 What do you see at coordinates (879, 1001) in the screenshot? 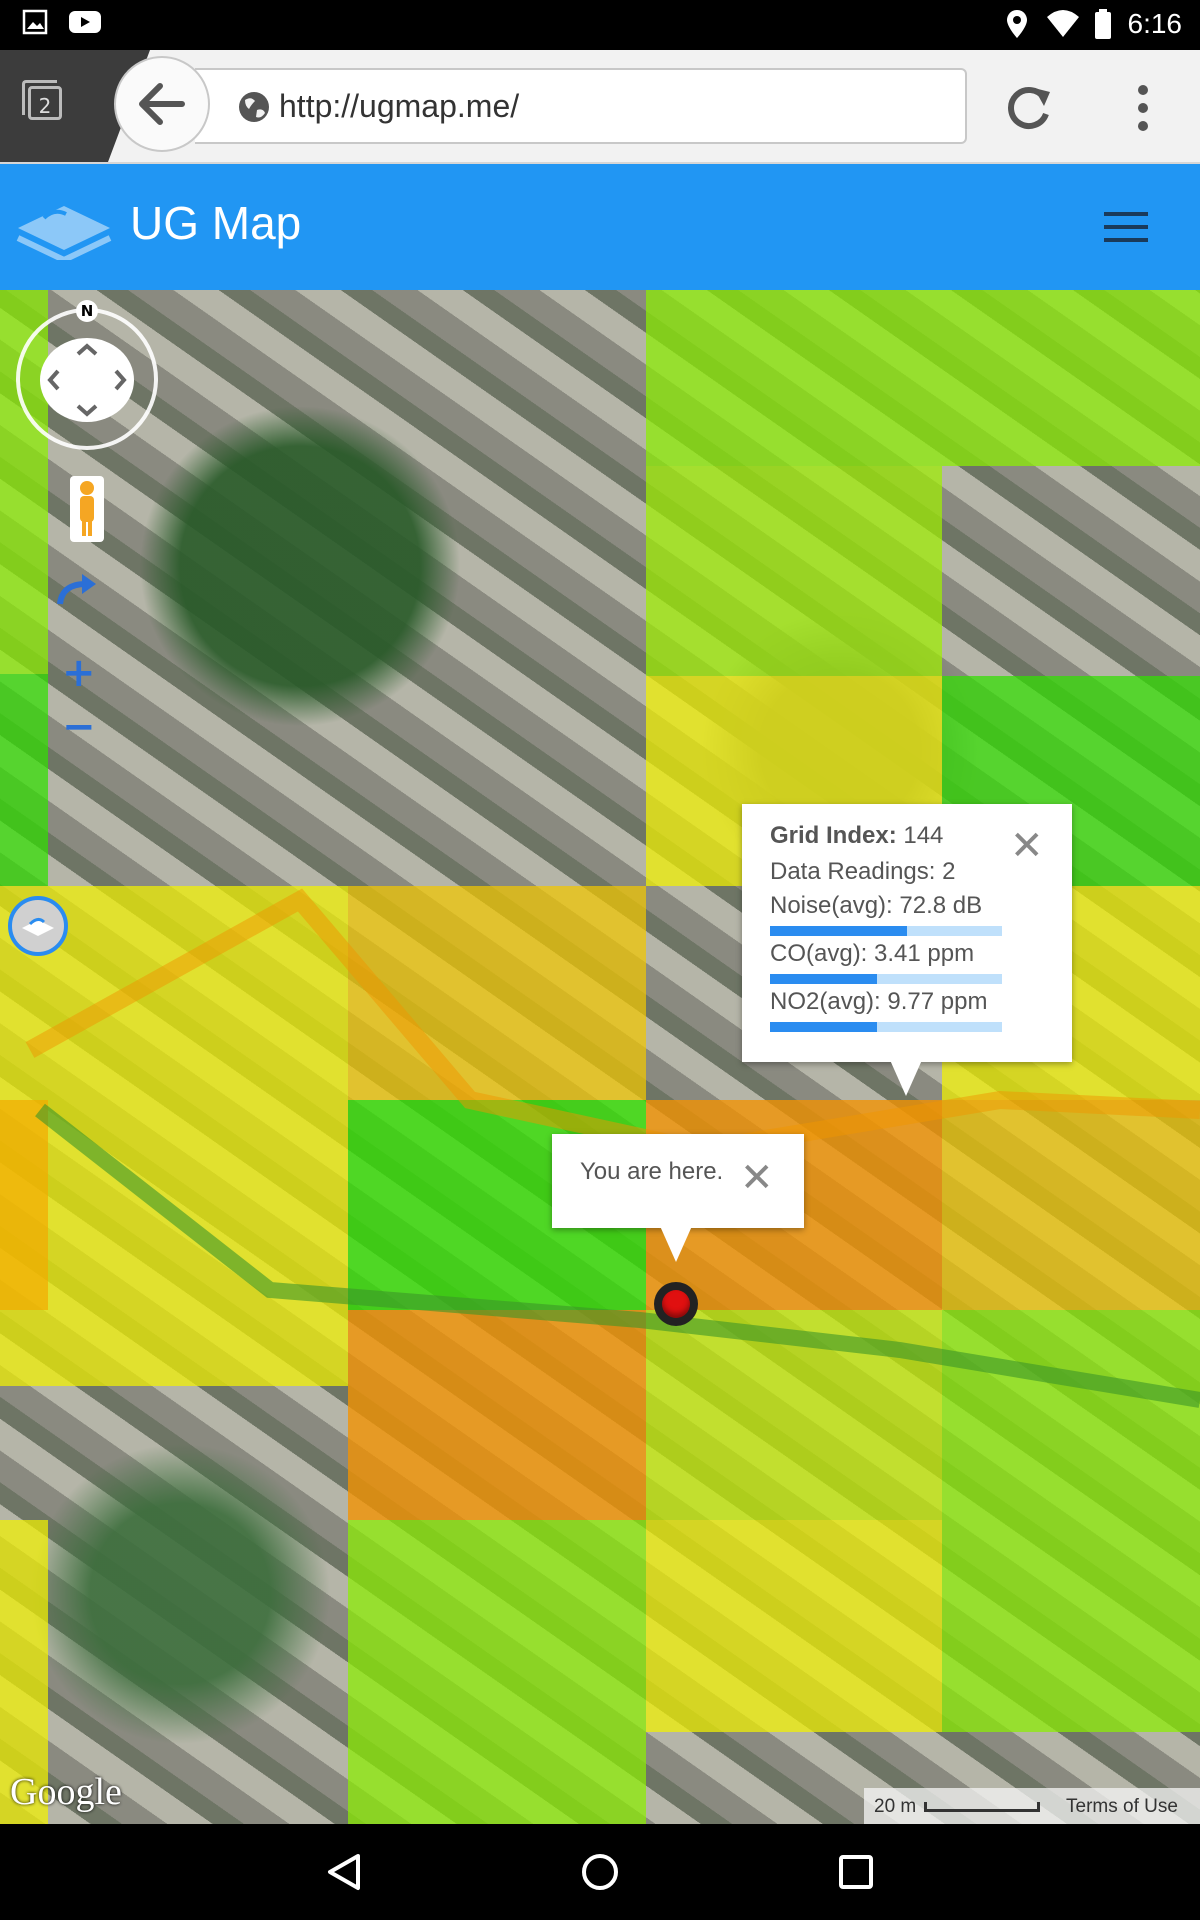
I see `no2-avg: NO2(avg): 9.77 ppm` at bounding box center [879, 1001].